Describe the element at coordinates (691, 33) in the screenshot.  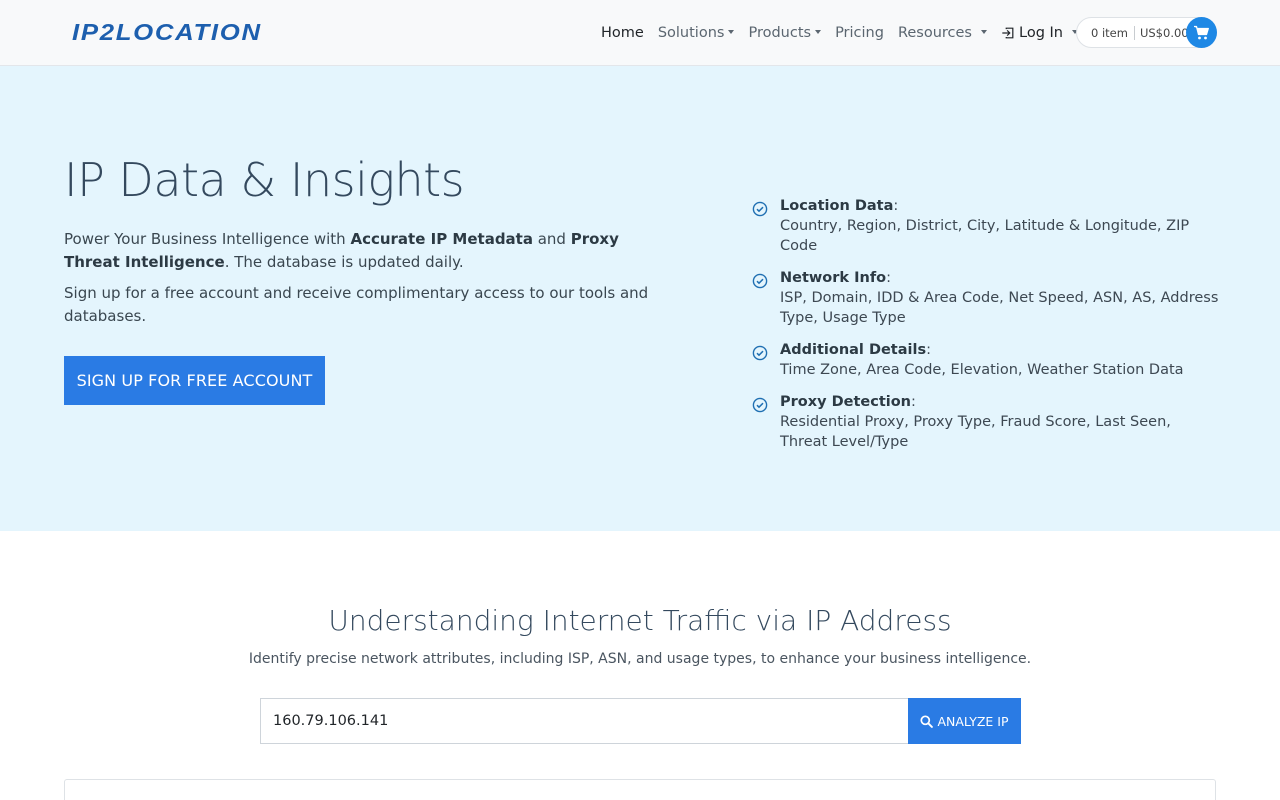
I see `nav-solutions-label: Solutions` at that location.